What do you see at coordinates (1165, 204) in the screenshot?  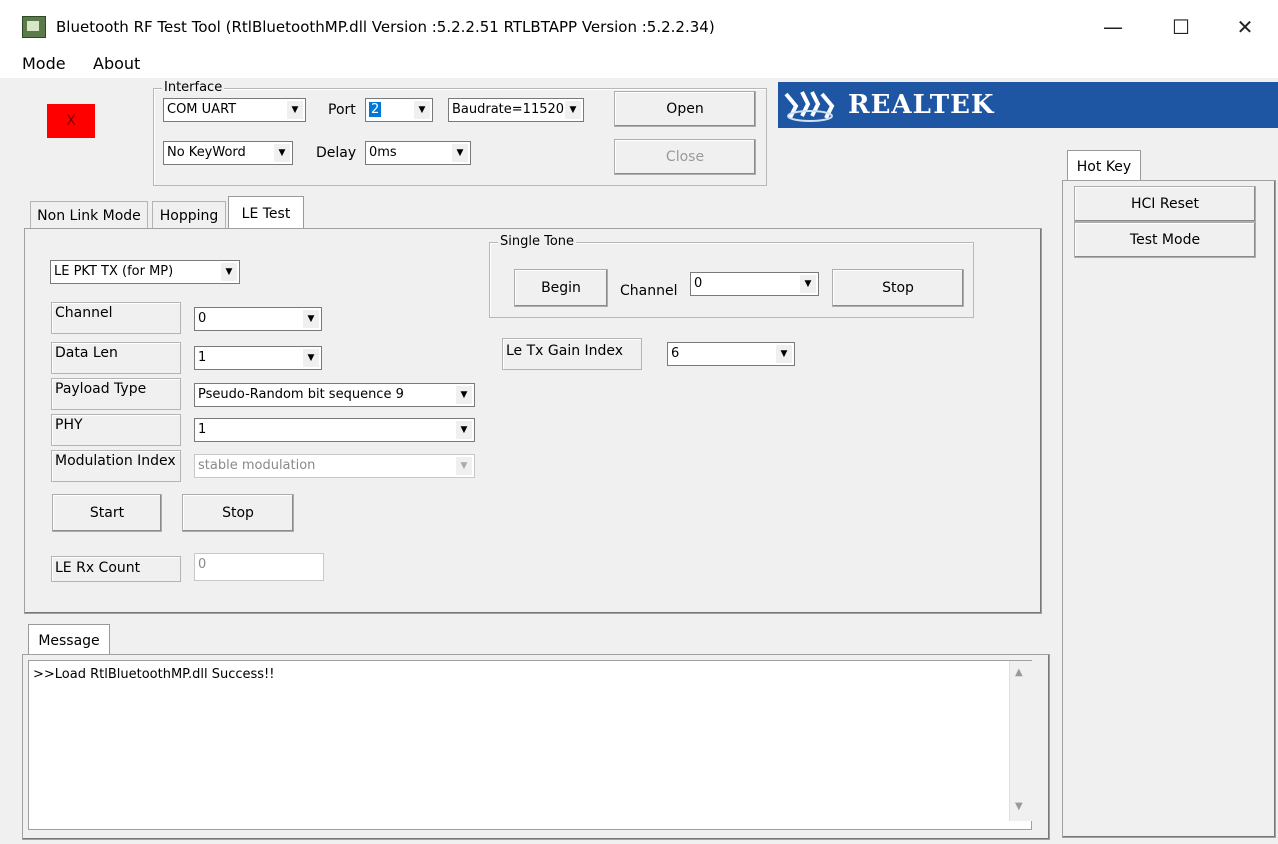 I see `hci-reset-button: HCI Reset` at bounding box center [1165, 204].